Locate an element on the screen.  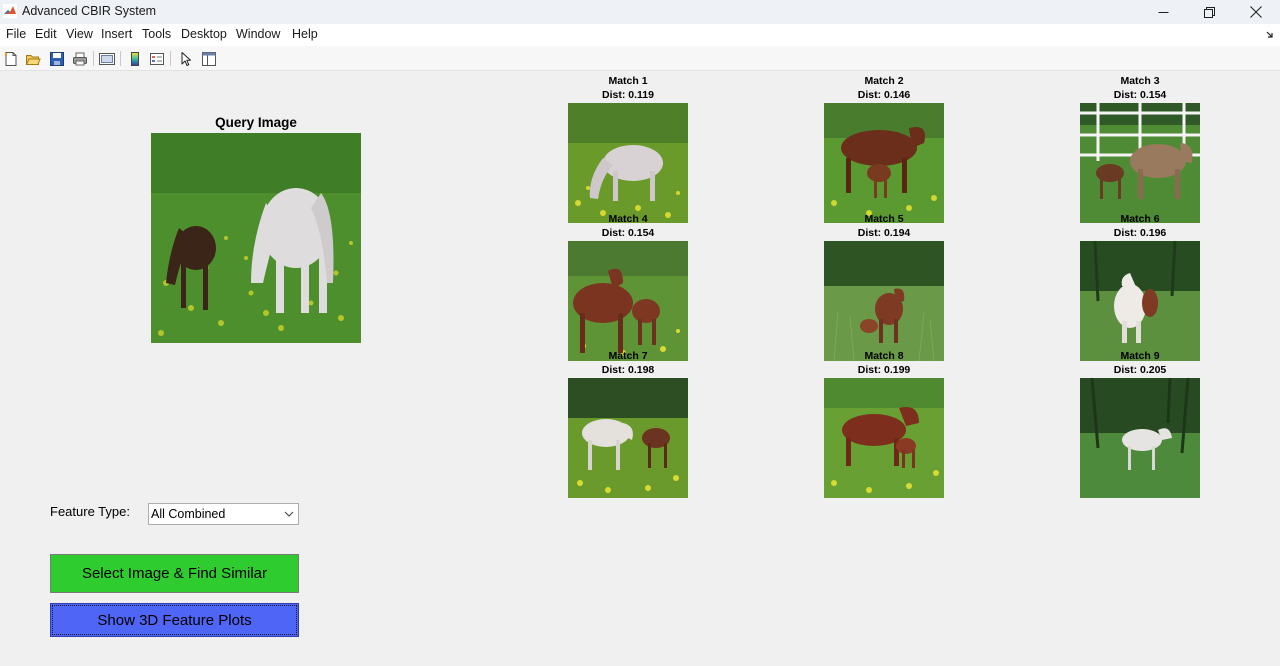
link-plot-button is located at coordinates (107, 59).